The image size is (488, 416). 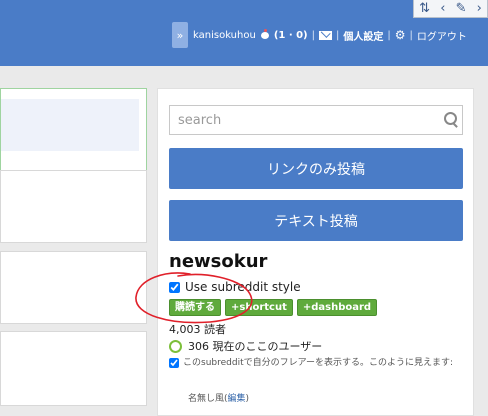 I want to click on flair-option: このsubredditで自分のフレアーを表示する。このように見えます:, so click(x=317, y=363).